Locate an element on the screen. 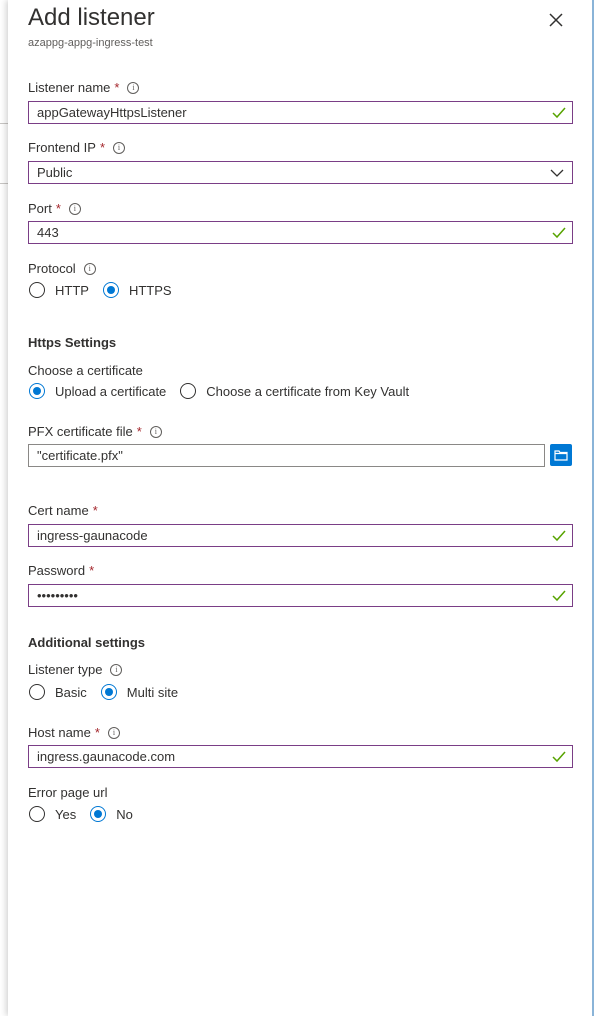  password-label-text: Password is located at coordinates (57, 570).